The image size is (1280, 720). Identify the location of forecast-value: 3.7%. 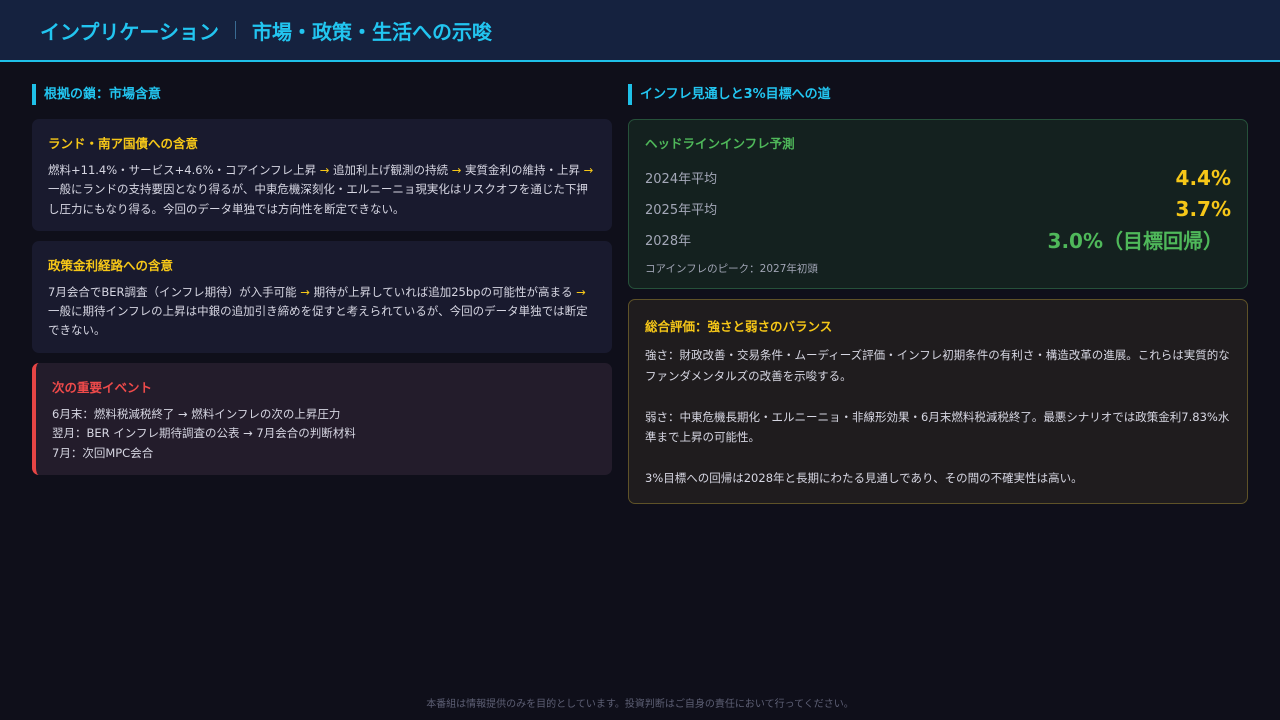
(1203, 208).